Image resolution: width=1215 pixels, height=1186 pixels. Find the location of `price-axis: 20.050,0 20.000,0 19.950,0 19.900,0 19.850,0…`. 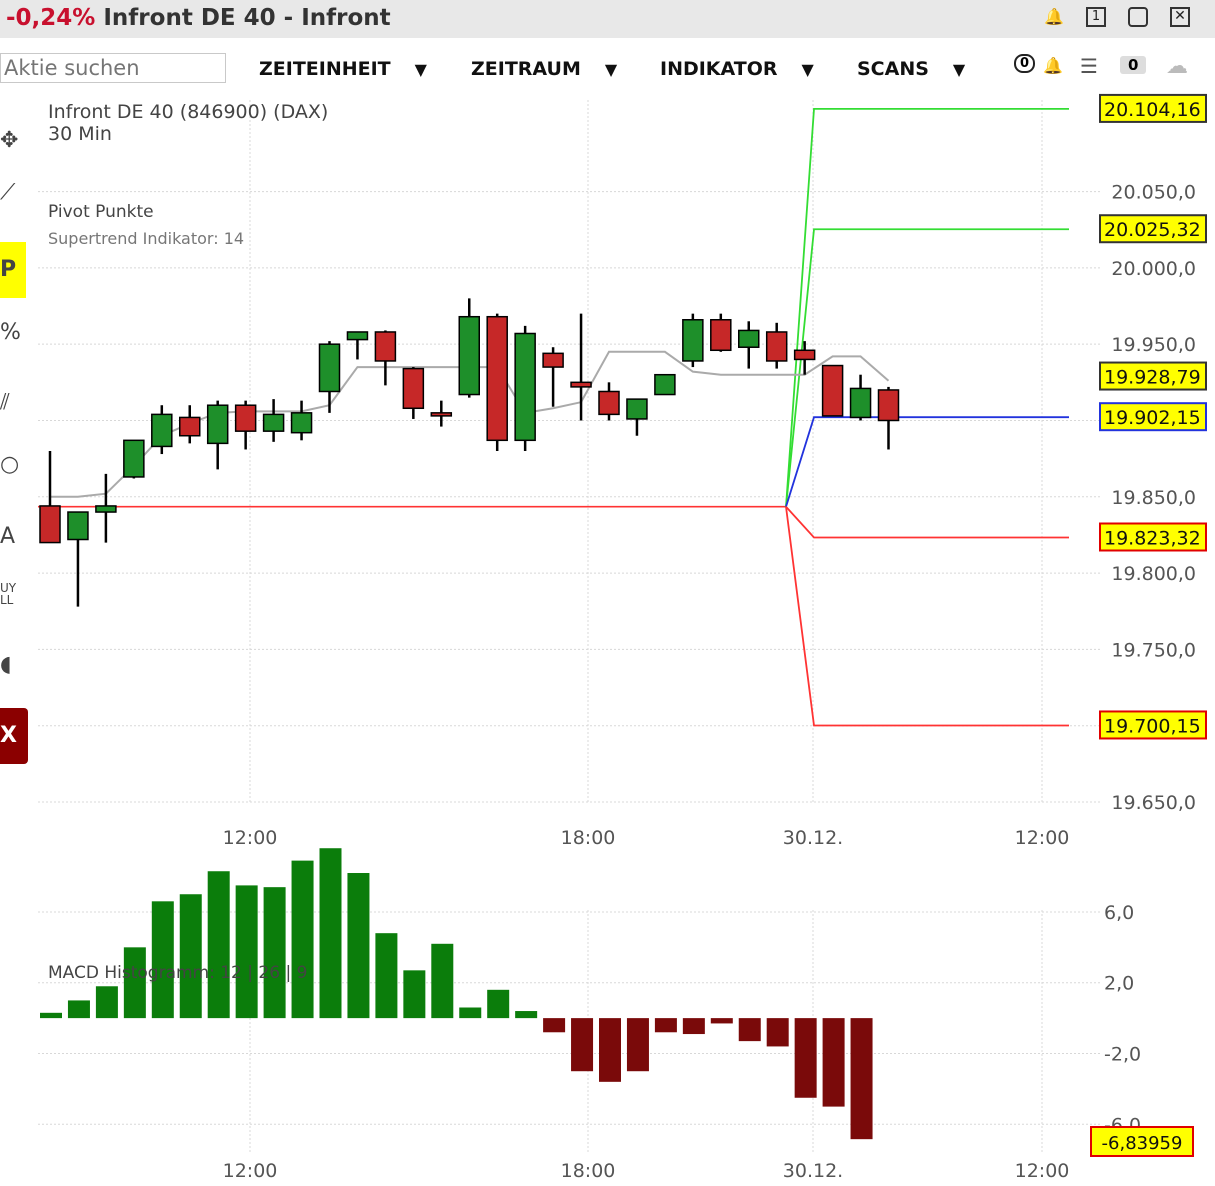

price-axis: 20.050,0 20.000,0 19.950,0 19.900,0 19.850,0… is located at coordinates (1153, 498).